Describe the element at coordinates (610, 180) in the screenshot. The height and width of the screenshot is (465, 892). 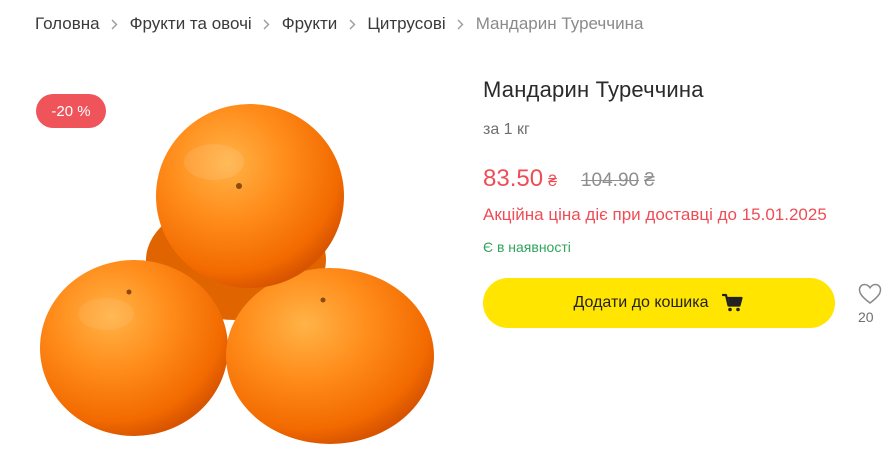
I see `old-price-value: 104.90` at that location.